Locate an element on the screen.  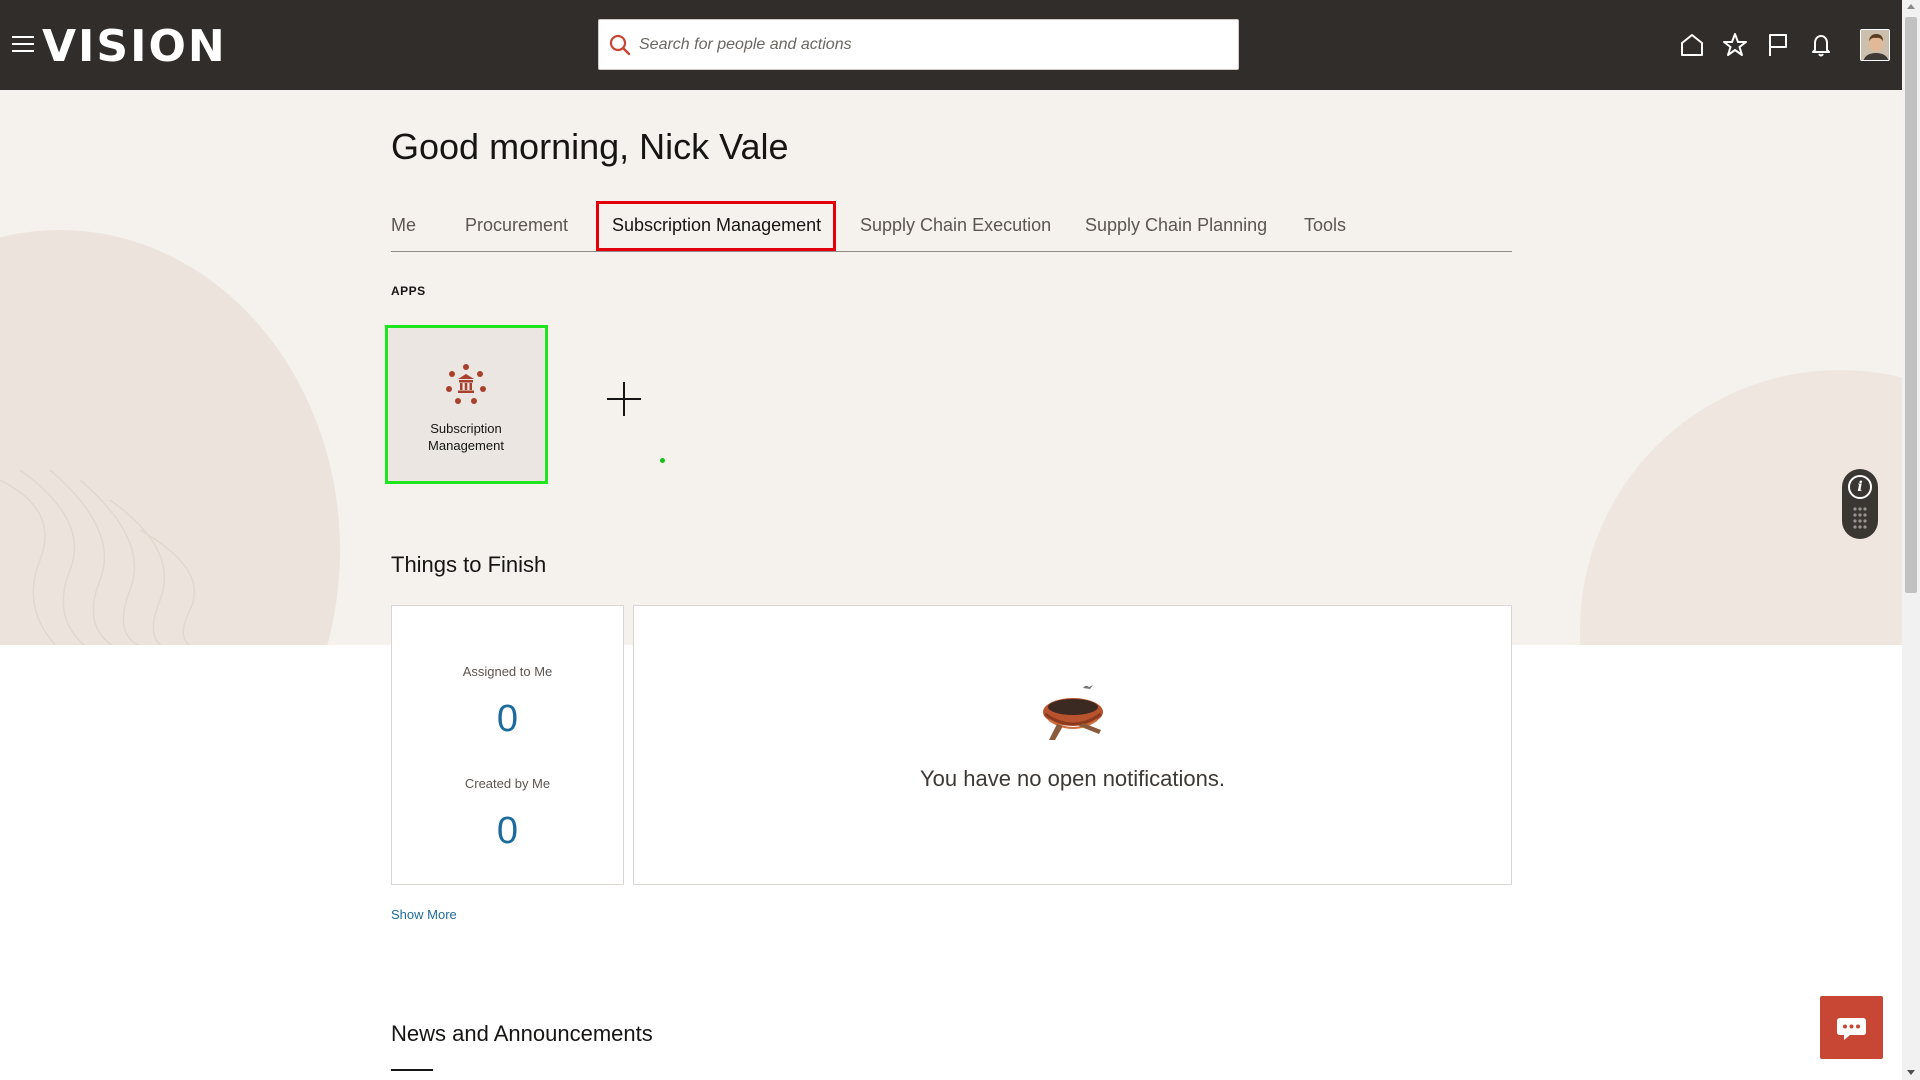
global-search is located at coordinates (918, 44).